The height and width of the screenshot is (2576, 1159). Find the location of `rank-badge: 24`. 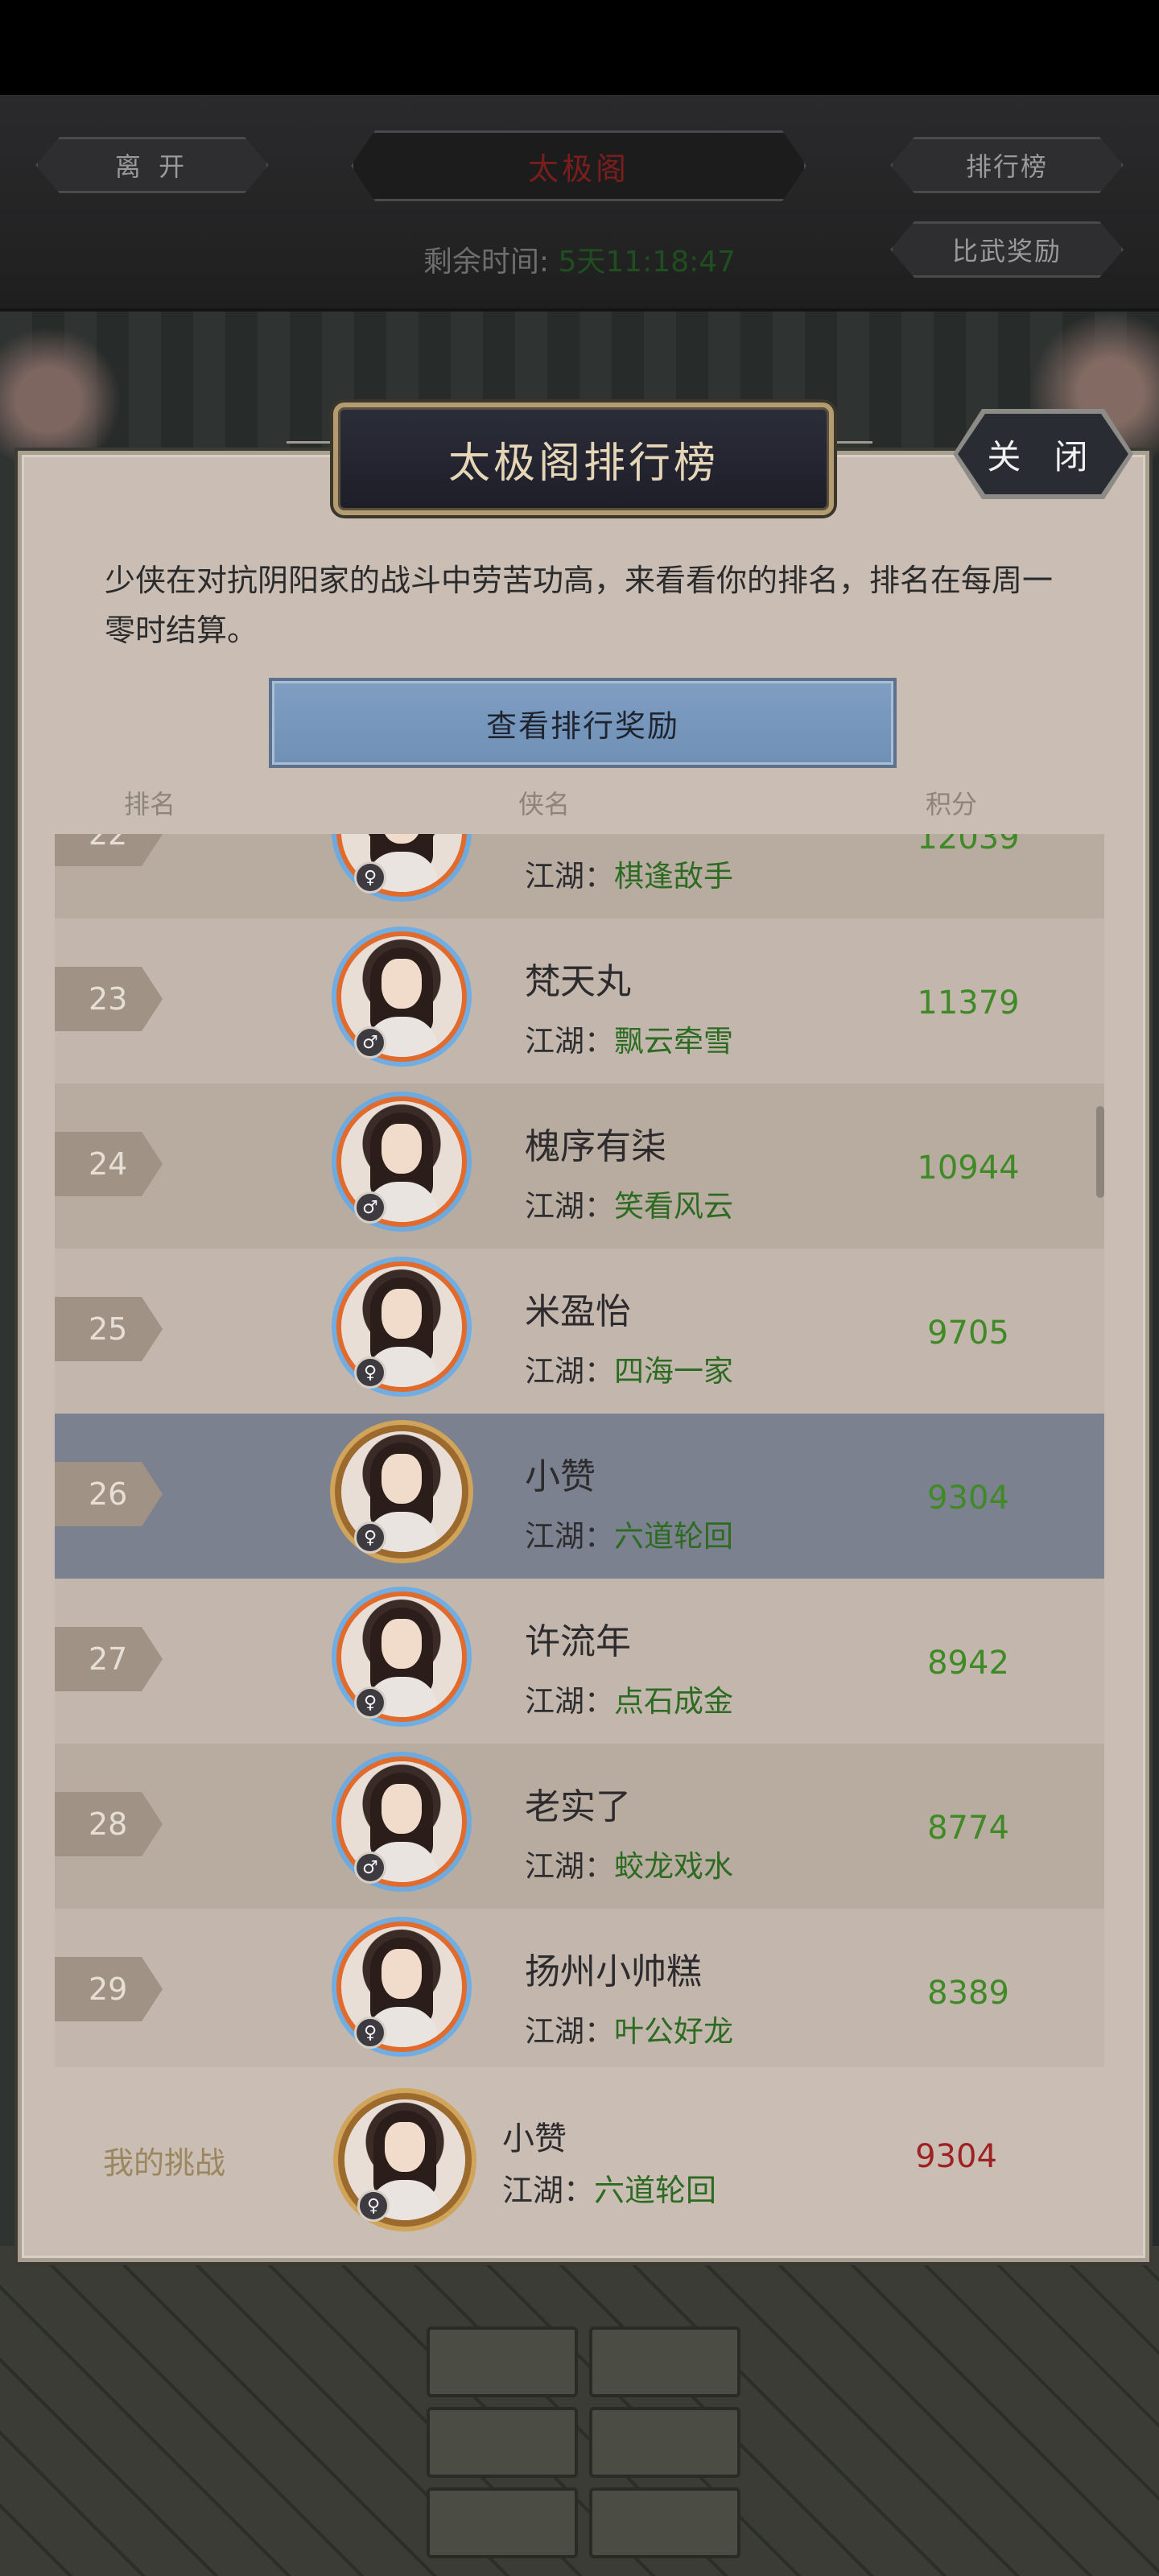

rank-badge: 24 is located at coordinates (109, 1164).